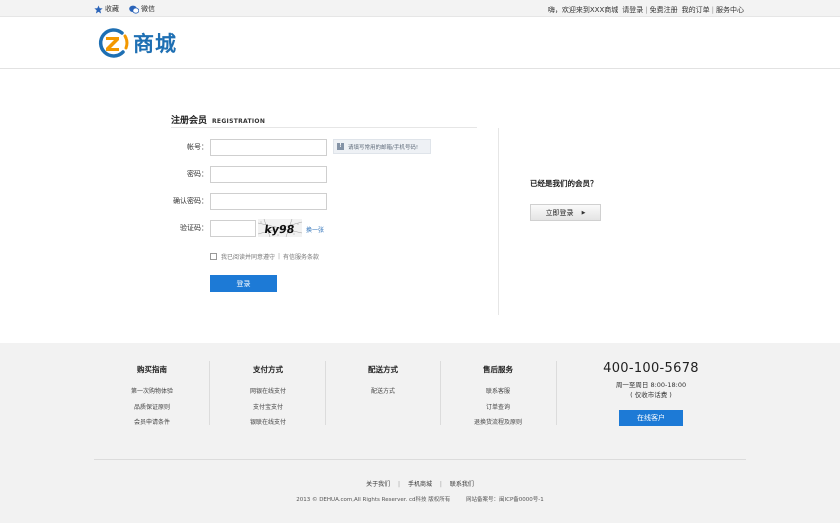 Image resolution: width=840 pixels, height=523 pixels. I want to click on account-label: 帐号：, so click(197, 147).